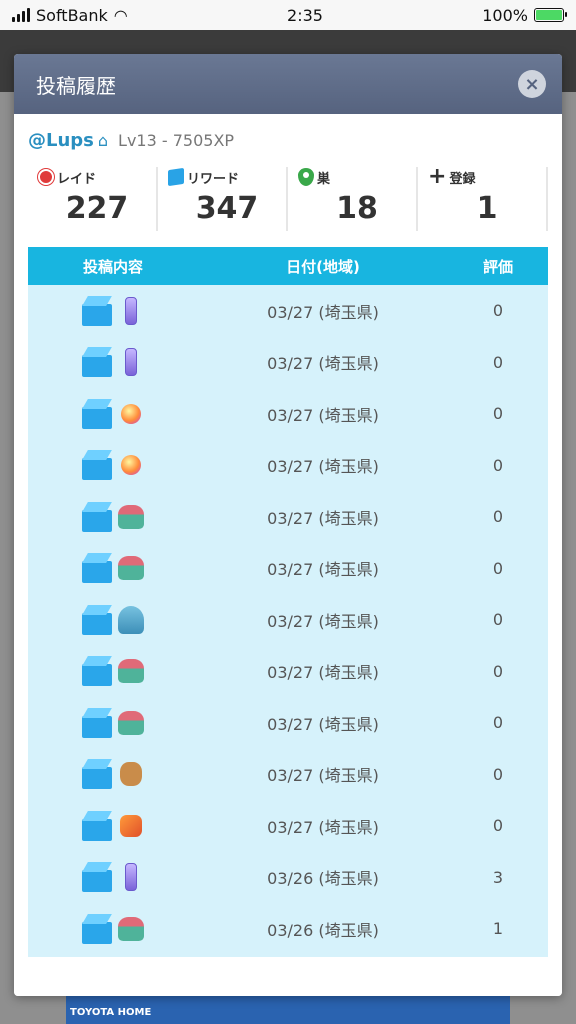 This screenshot has width=576, height=1024. What do you see at coordinates (131, 826) in the screenshot?
I see `candy-icon` at bounding box center [131, 826].